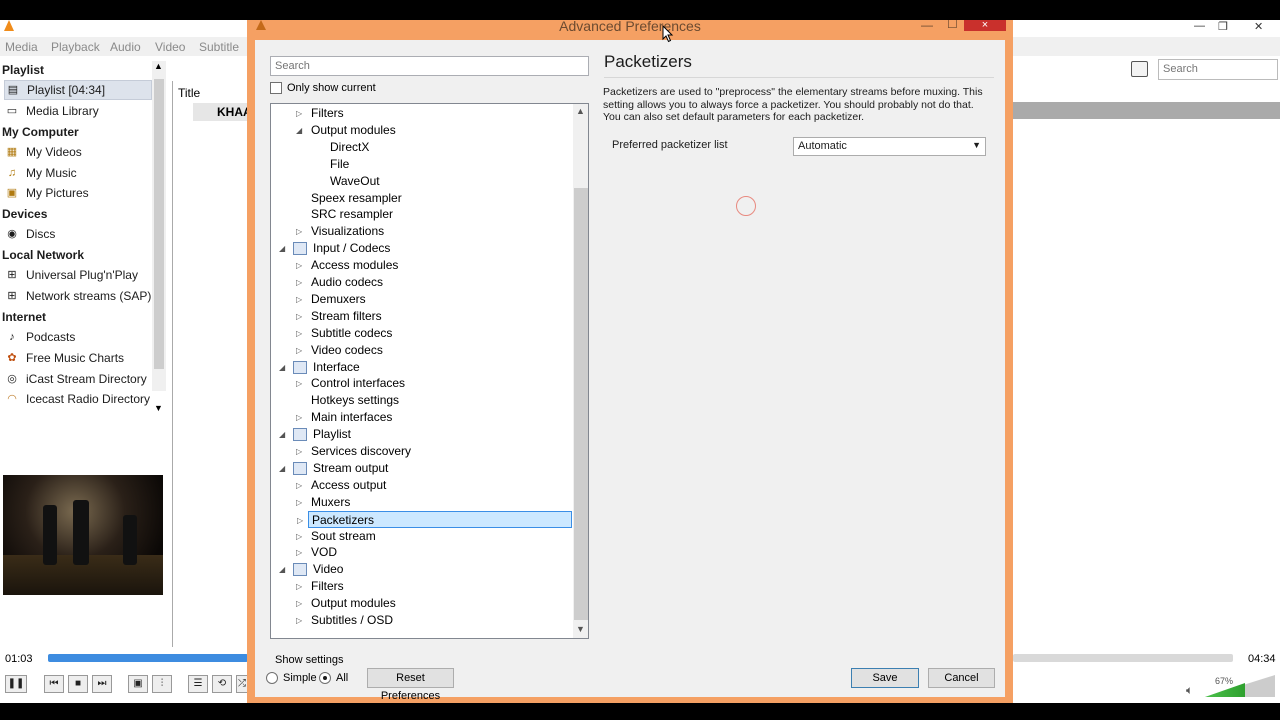 This screenshot has width=1280, height=720. What do you see at coordinates (21, 47) in the screenshot?
I see `menu-media: Media` at bounding box center [21, 47].